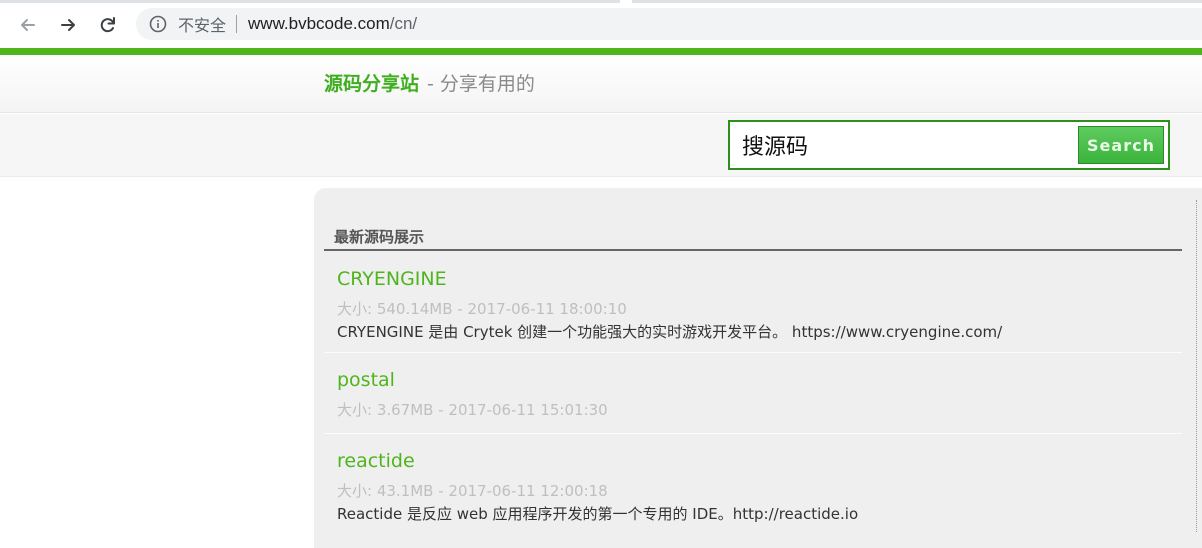  I want to click on brand-tagline: 分享有用的, so click(487, 84).